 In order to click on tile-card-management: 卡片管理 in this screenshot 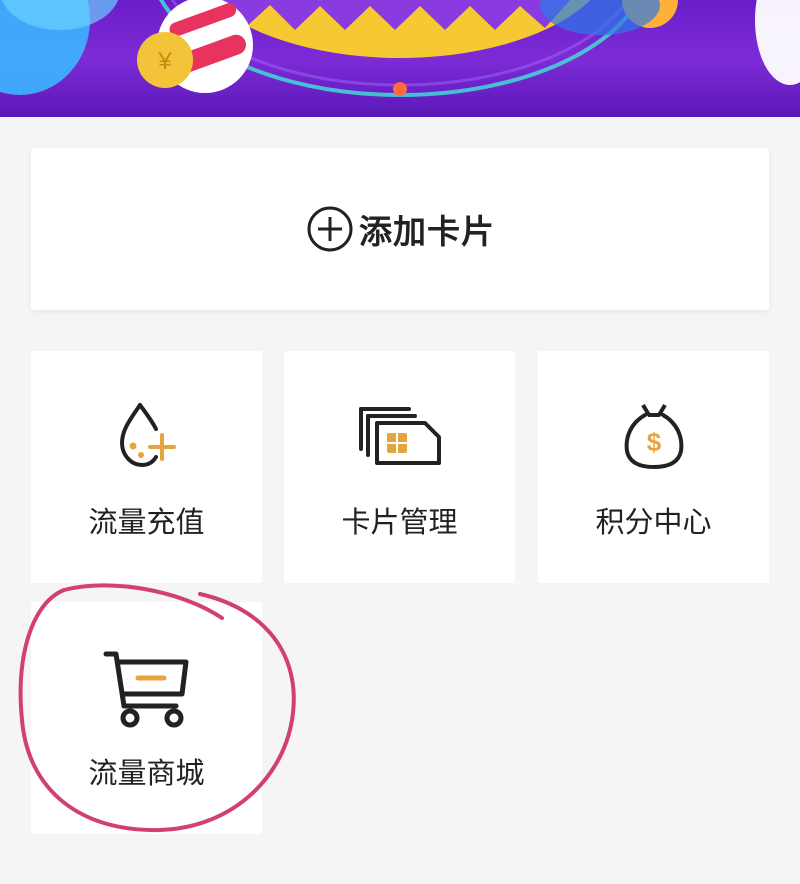, I will do `click(399, 467)`.